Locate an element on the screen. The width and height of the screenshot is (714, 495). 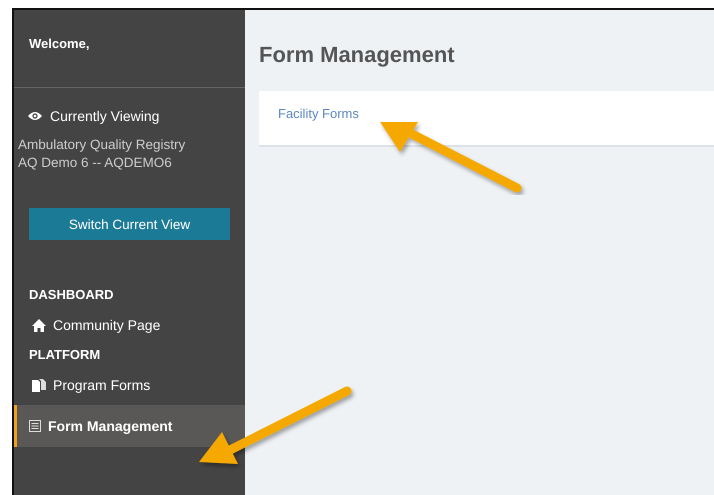
nav-item: Program Forms is located at coordinates (129, 385).